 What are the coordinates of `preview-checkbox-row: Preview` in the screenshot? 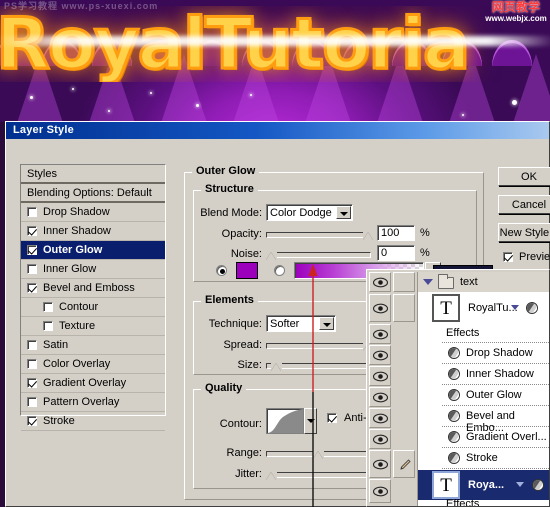 It's located at (526, 257).